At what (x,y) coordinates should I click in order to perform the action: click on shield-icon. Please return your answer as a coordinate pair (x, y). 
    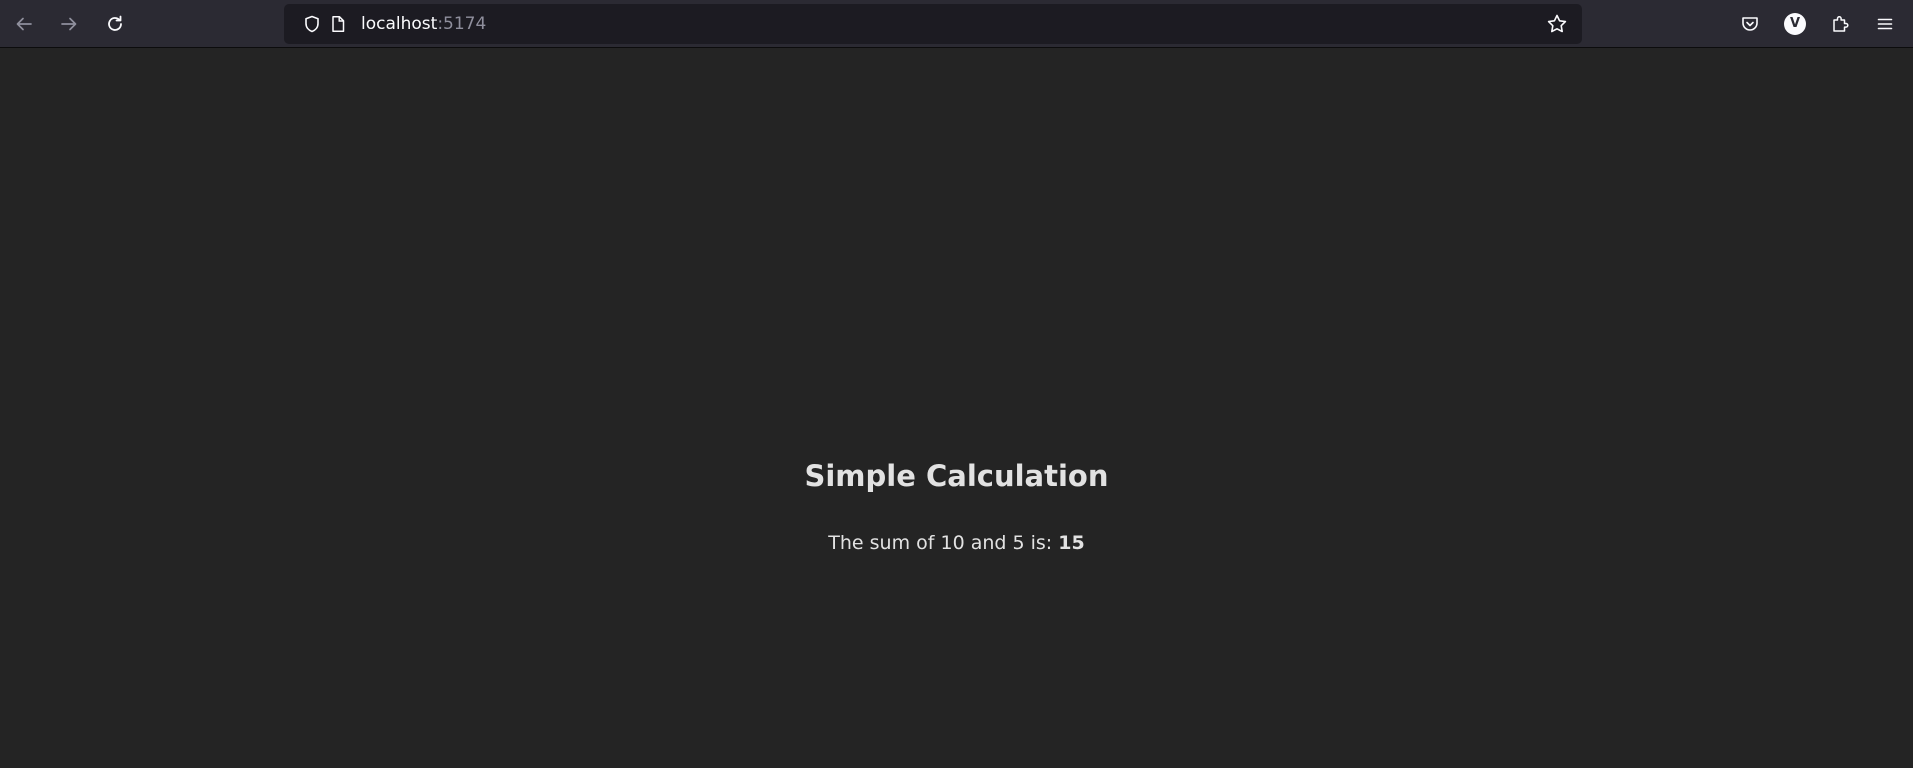
    Looking at the image, I should click on (312, 24).